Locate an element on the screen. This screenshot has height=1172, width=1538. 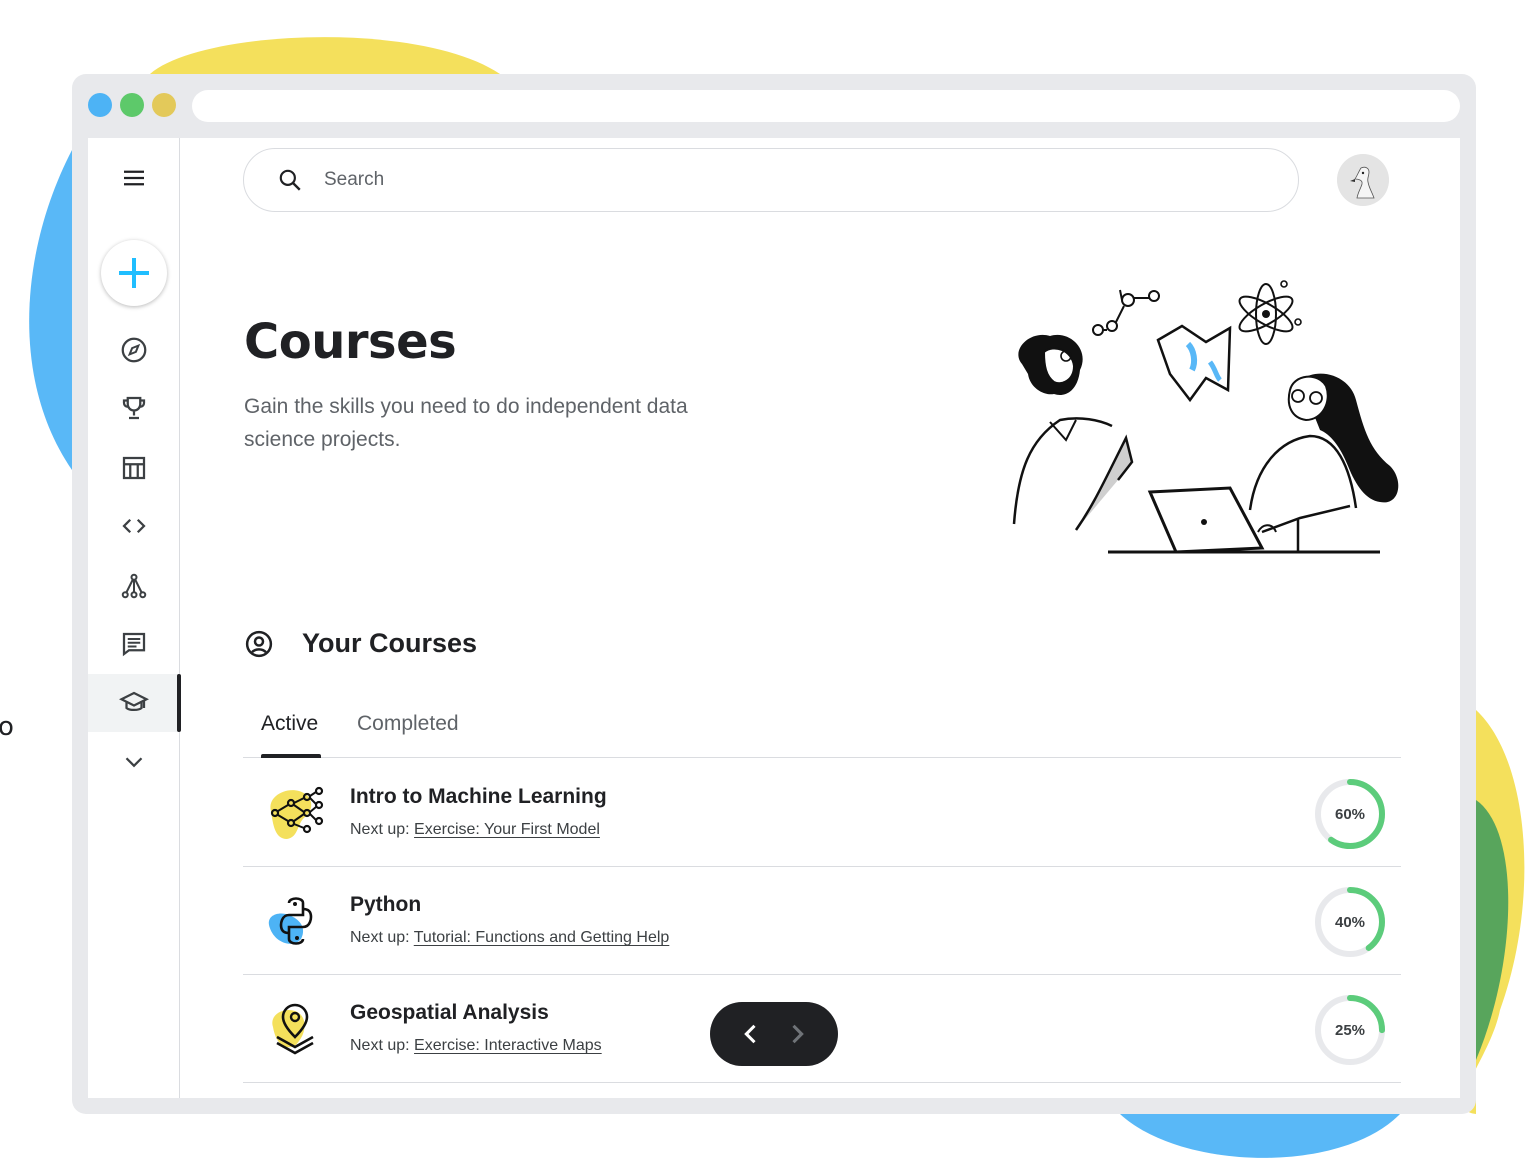
sidebar-more-button is located at coordinates (134, 762).